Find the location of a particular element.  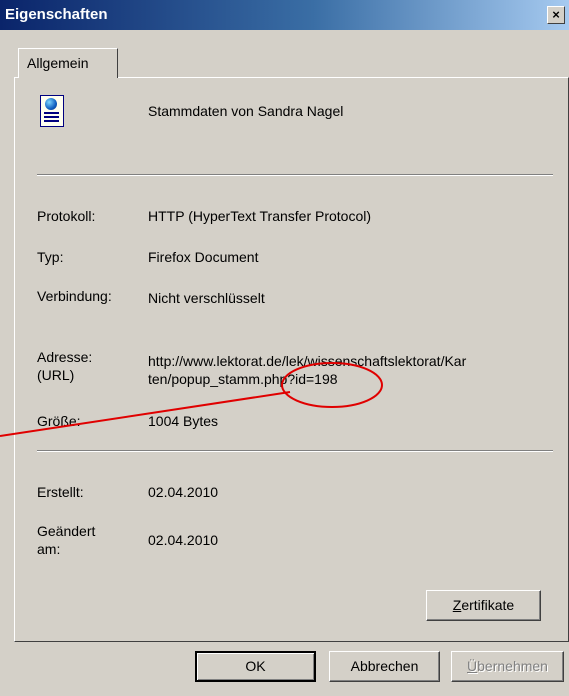

window-title: Eigenschaften is located at coordinates (56, 14).